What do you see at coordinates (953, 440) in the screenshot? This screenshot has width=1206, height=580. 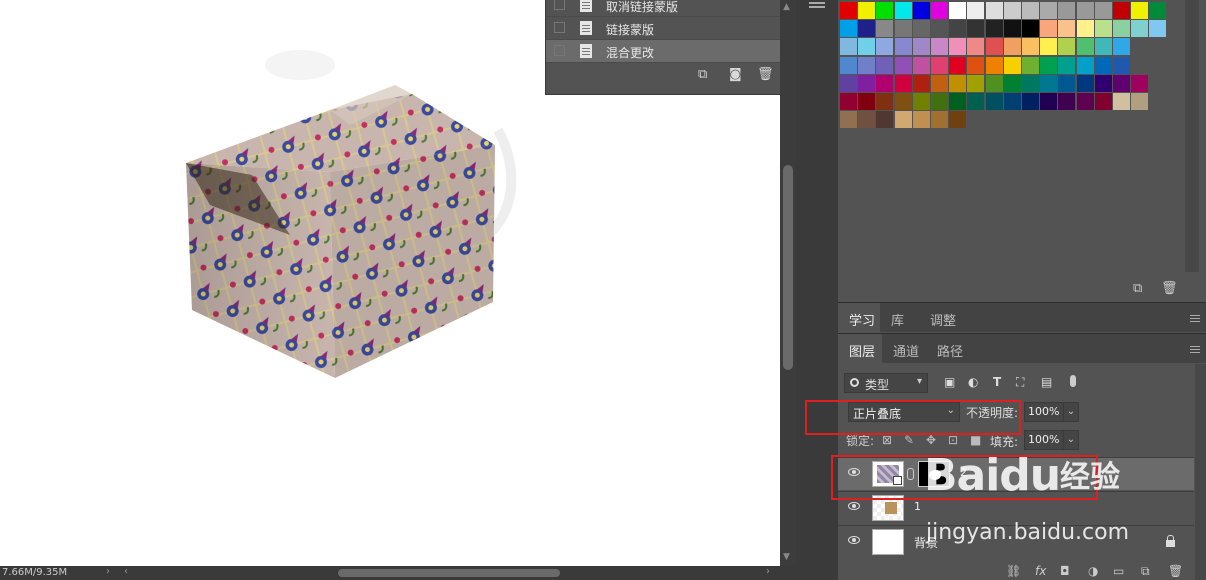 I see `lock-artboard-icon: ⊡` at bounding box center [953, 440].